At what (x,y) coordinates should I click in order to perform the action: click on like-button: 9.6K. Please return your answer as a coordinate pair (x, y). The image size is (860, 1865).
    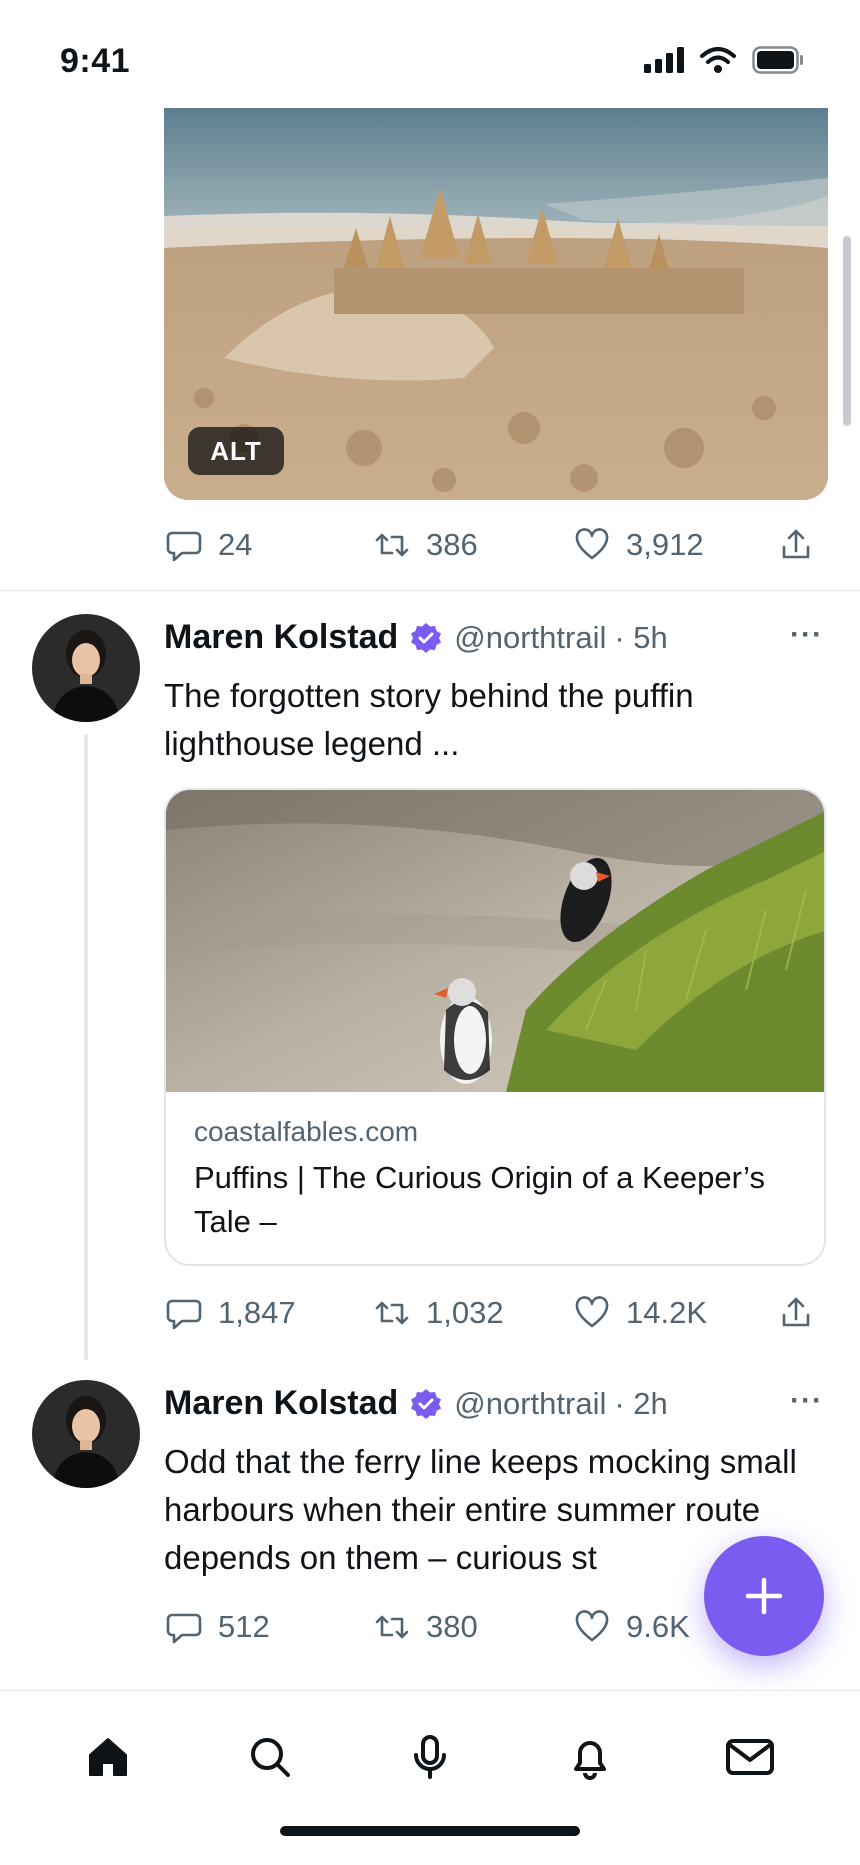
    Looking at the image, I should click on (631, 1627).